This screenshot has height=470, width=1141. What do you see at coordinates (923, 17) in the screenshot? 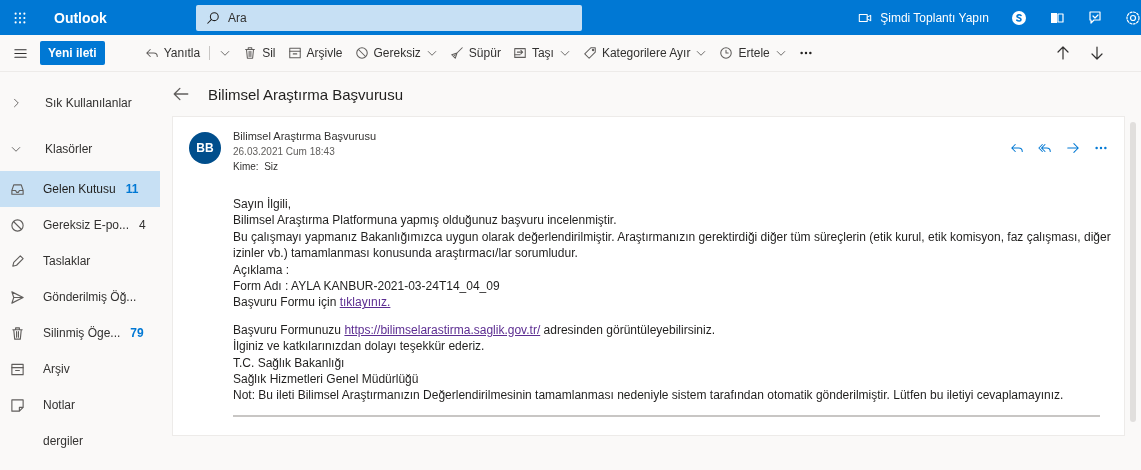
I see `meet-now-button: Şimdi Toplantı Yapın` at bounding box center [923, 17].